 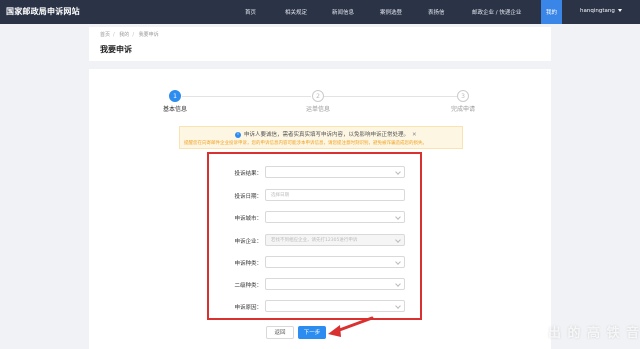 I want to click on city-select, so click(x=335, y=217).